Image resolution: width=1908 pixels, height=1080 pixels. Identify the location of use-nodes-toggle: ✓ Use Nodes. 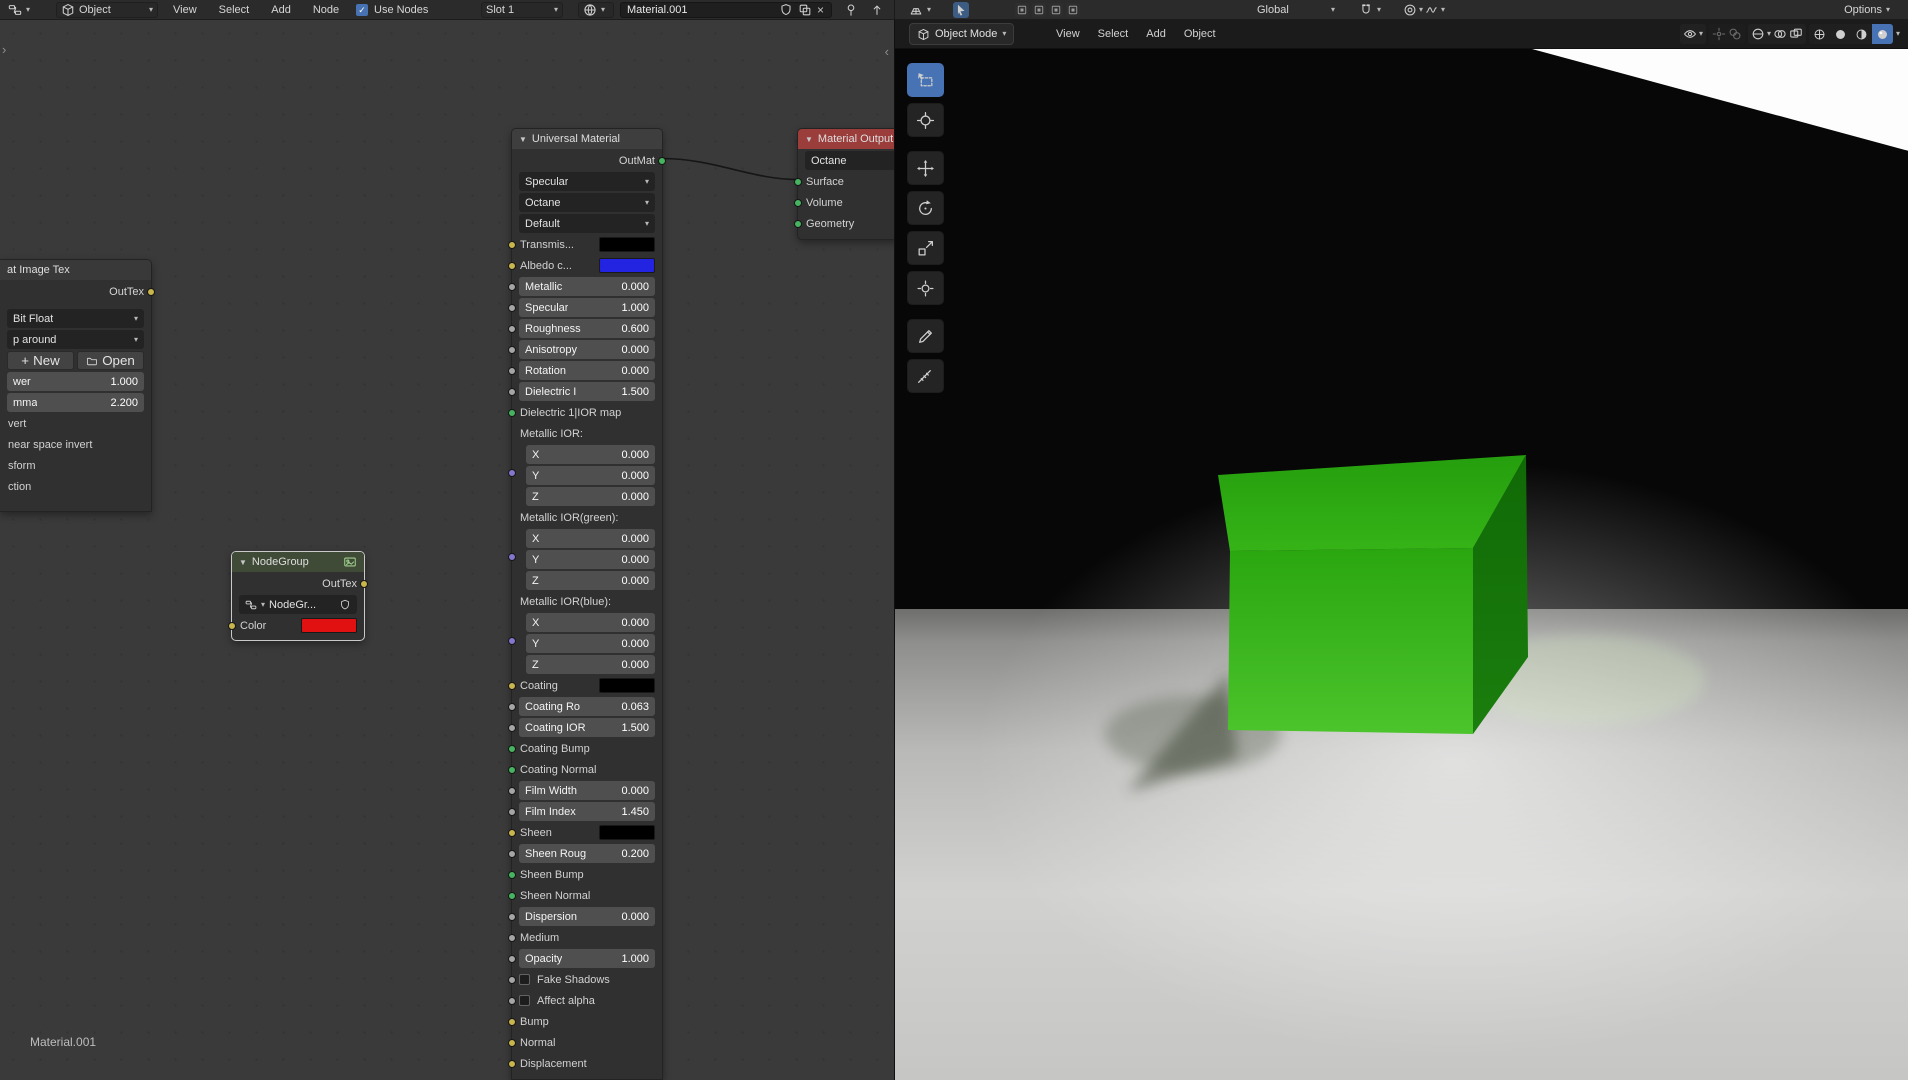
(392, 10).